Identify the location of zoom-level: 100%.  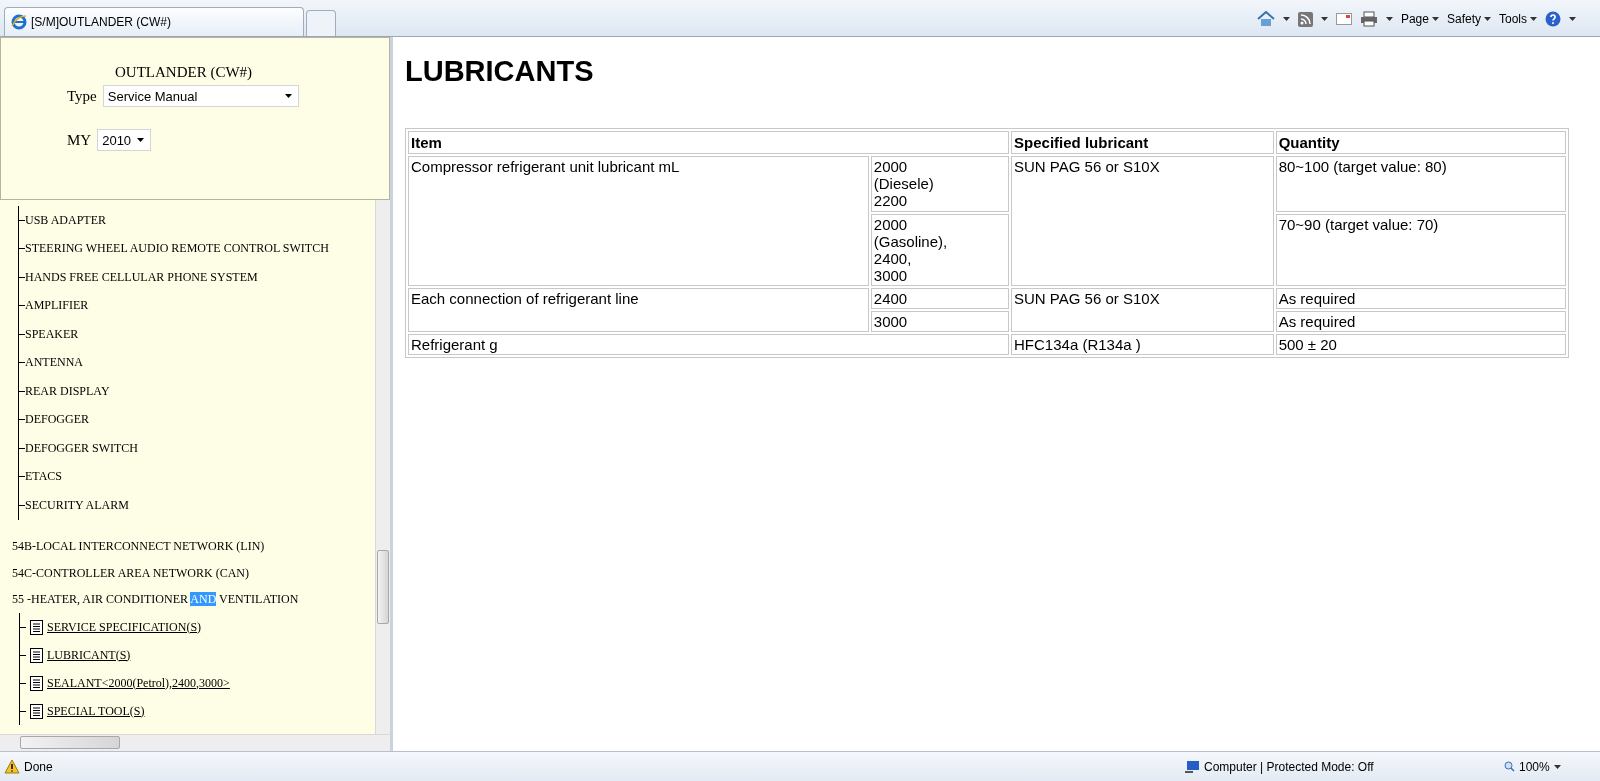
(1534, 766).